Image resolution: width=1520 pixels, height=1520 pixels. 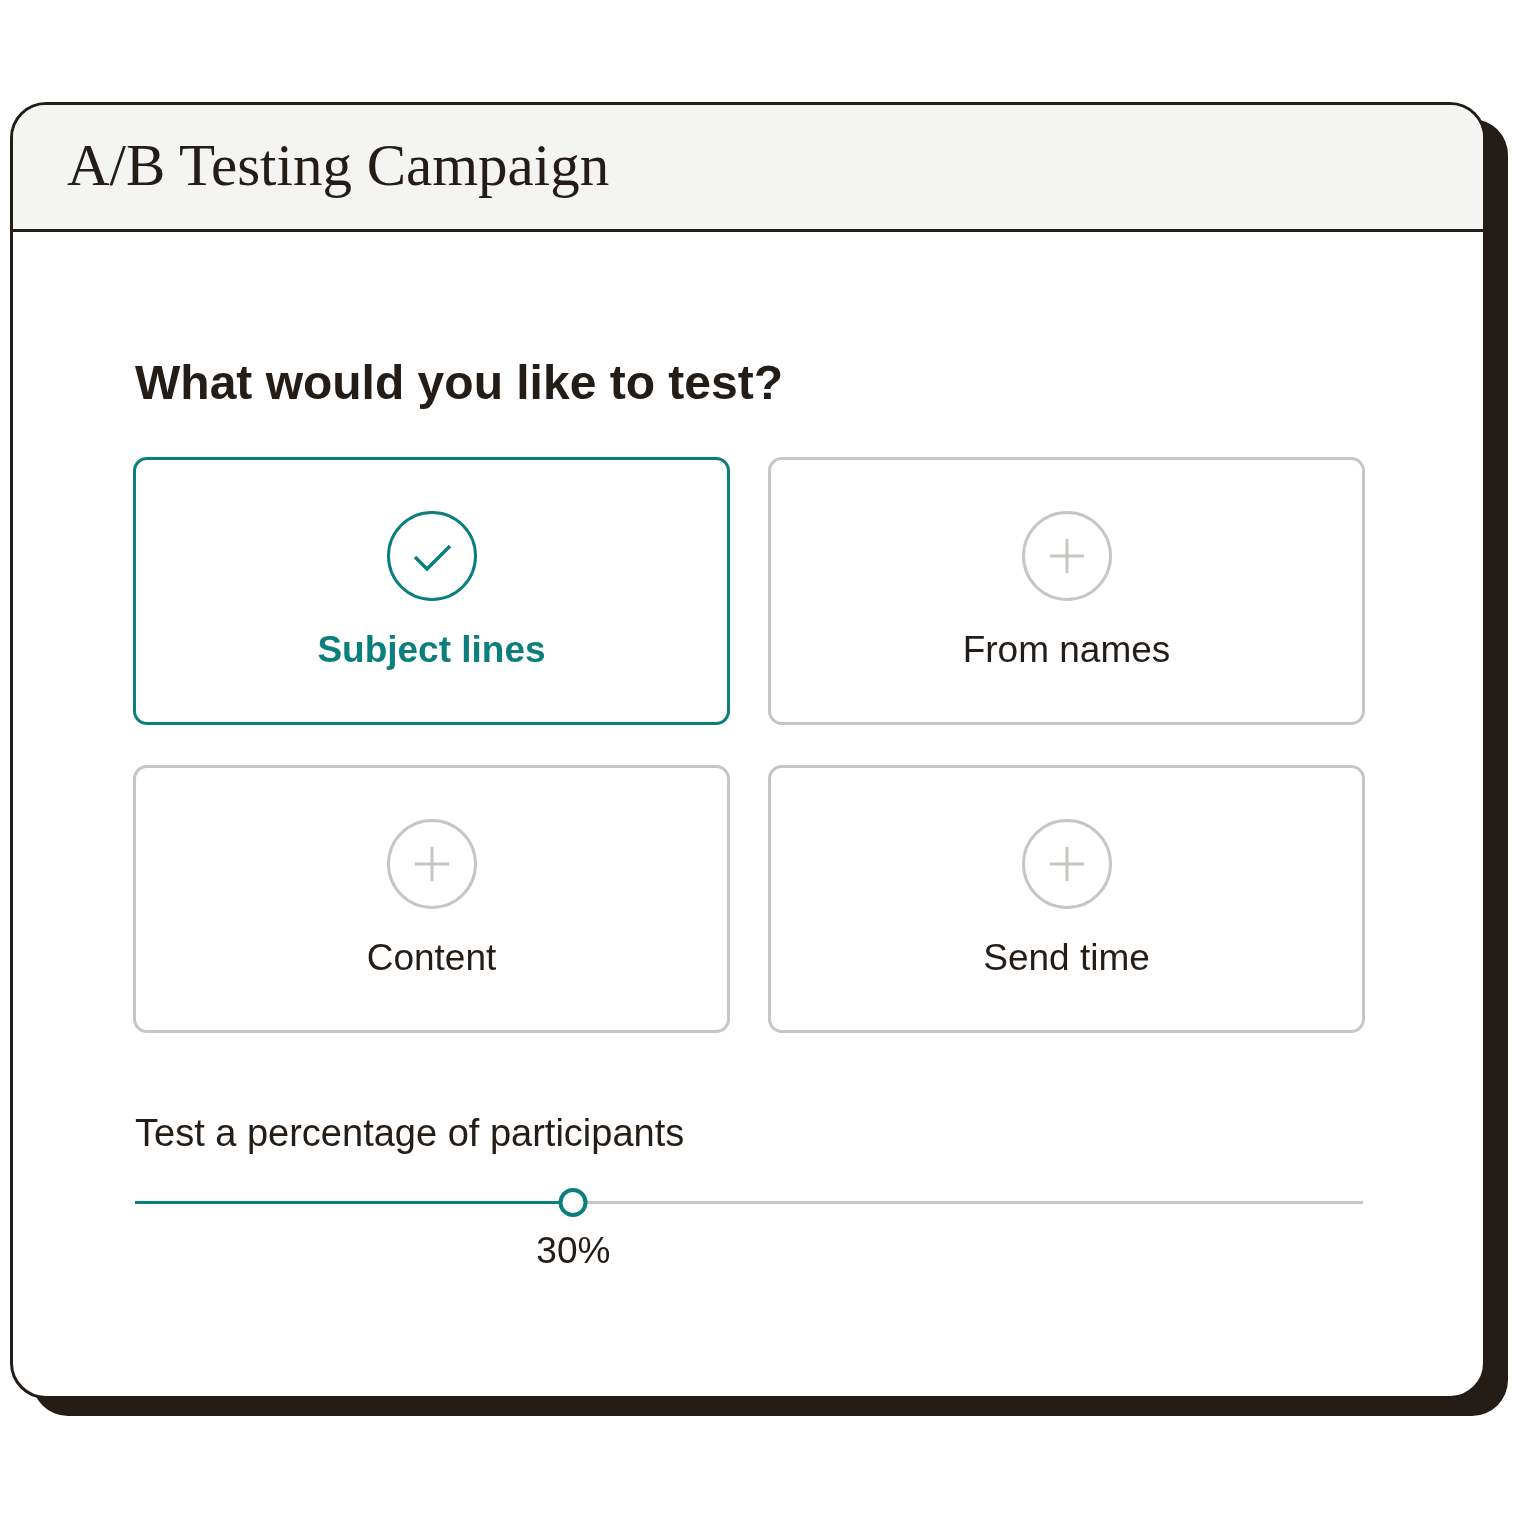 I want to click on slider-value: 30%, so click(x=573, y=1250).